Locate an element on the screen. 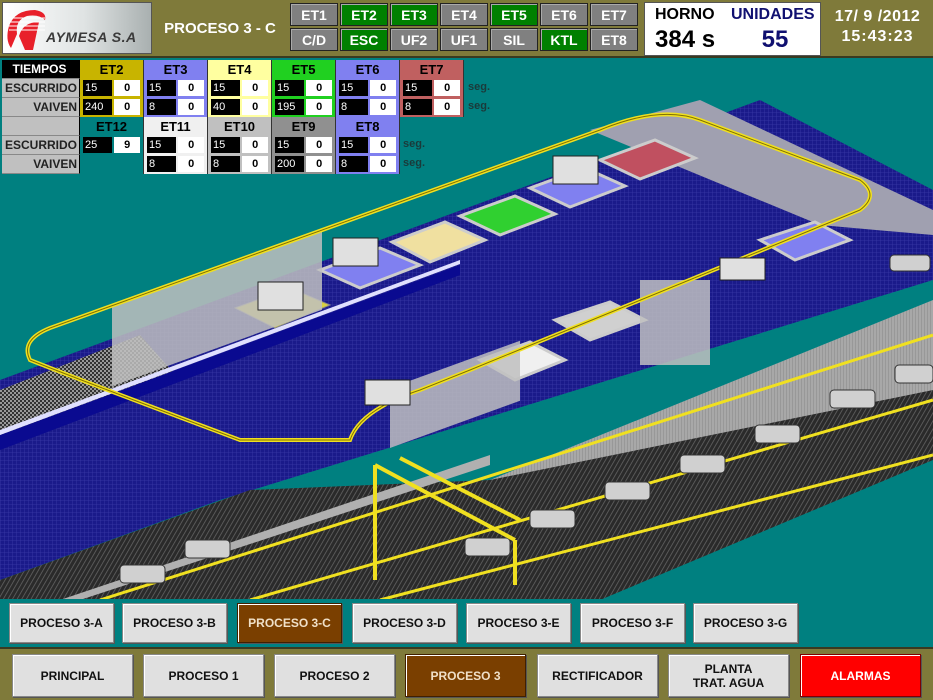 This screenshot has height=700, width=933. nav-proceso-3f-button: PROCESO 3-F is located at coordinates (632, 623).